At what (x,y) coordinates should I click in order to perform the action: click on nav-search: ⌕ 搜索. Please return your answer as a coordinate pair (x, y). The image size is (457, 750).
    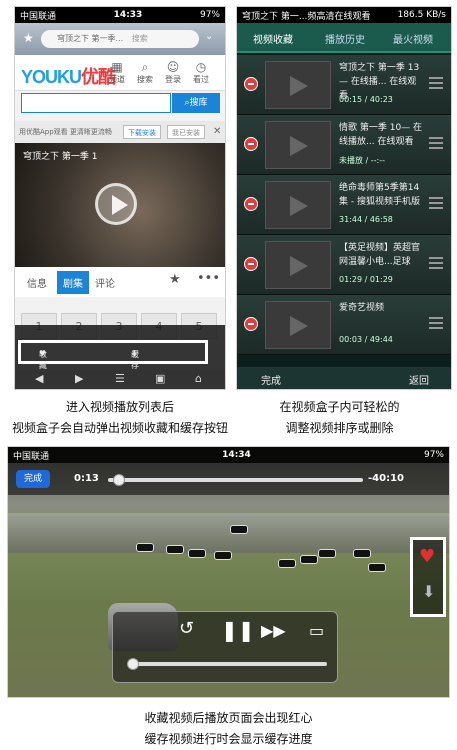
    Looking at the image, I should click on (145, 72).